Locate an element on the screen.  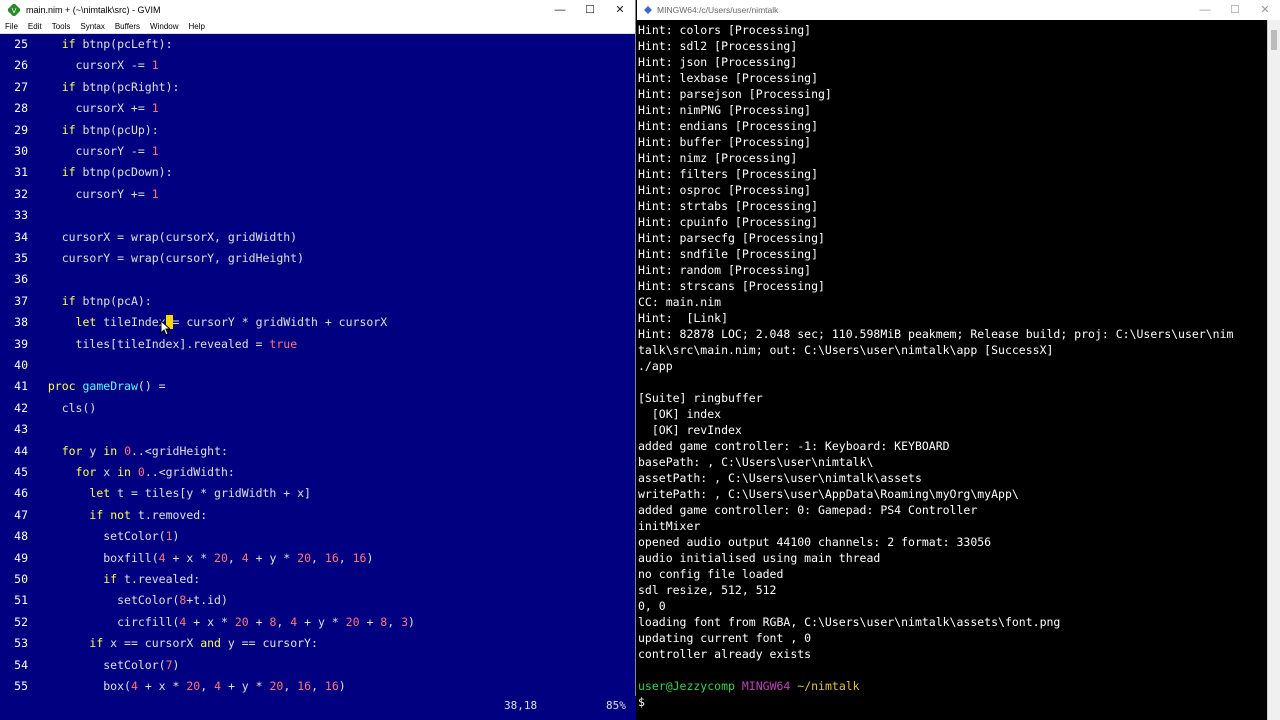
code-line: 48 setColor(1) is located at coordinates (92, 536).